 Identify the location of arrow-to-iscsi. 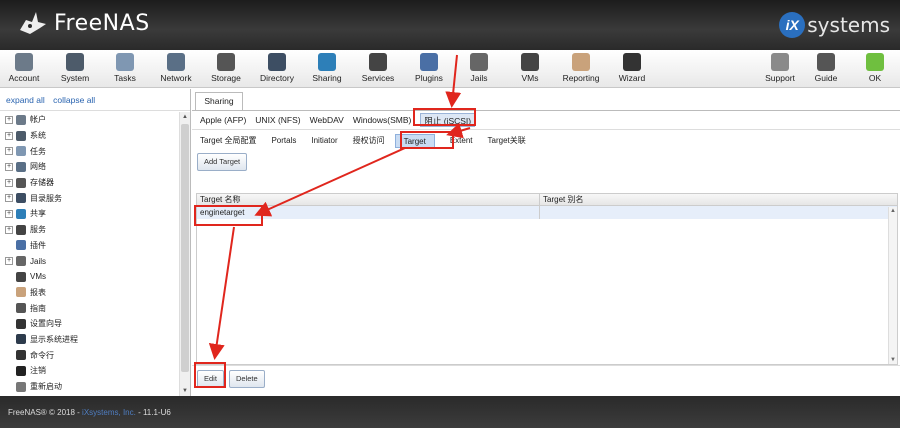
(453, 81).